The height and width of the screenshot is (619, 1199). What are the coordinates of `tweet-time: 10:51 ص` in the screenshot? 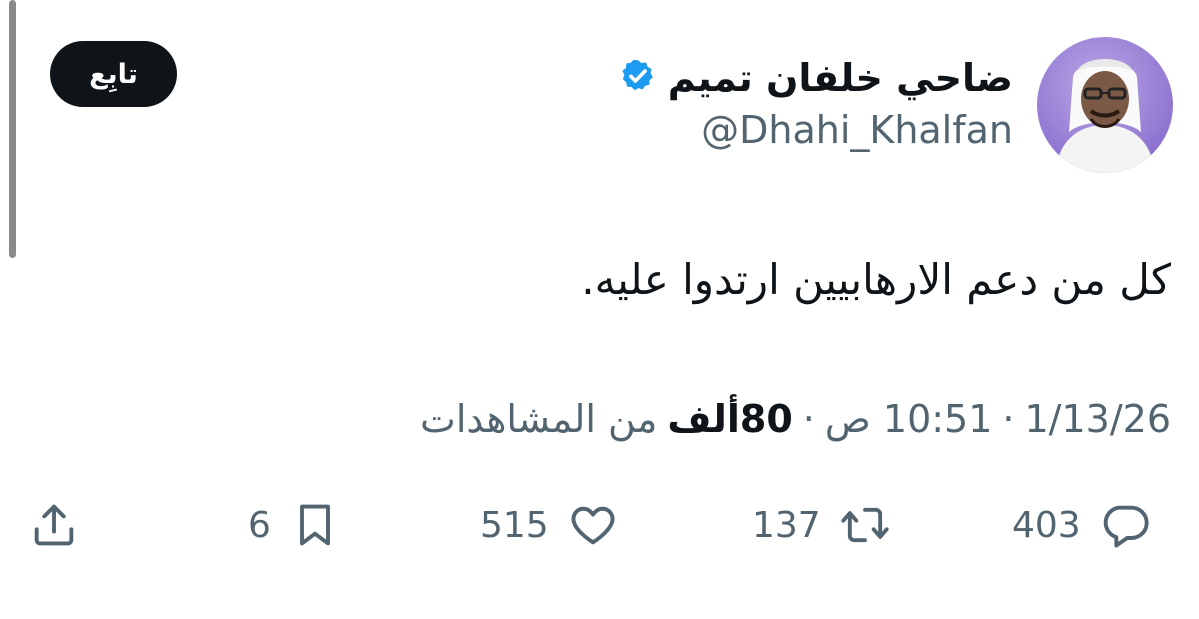 It's located at (909, 419).